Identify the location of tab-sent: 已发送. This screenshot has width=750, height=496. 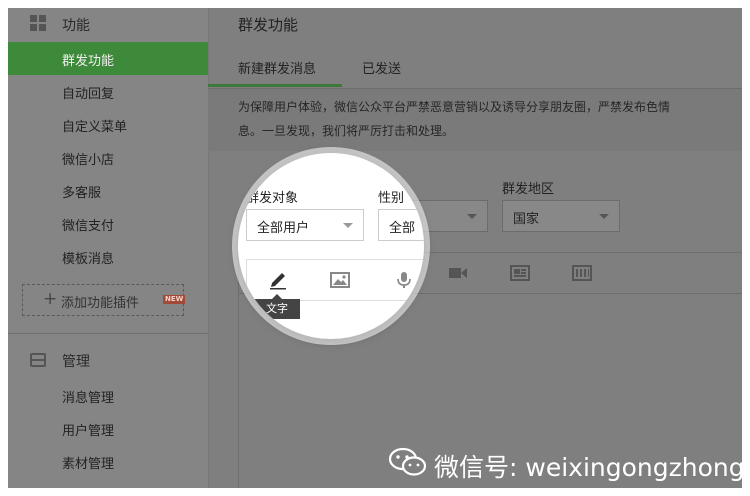
(381, 67).